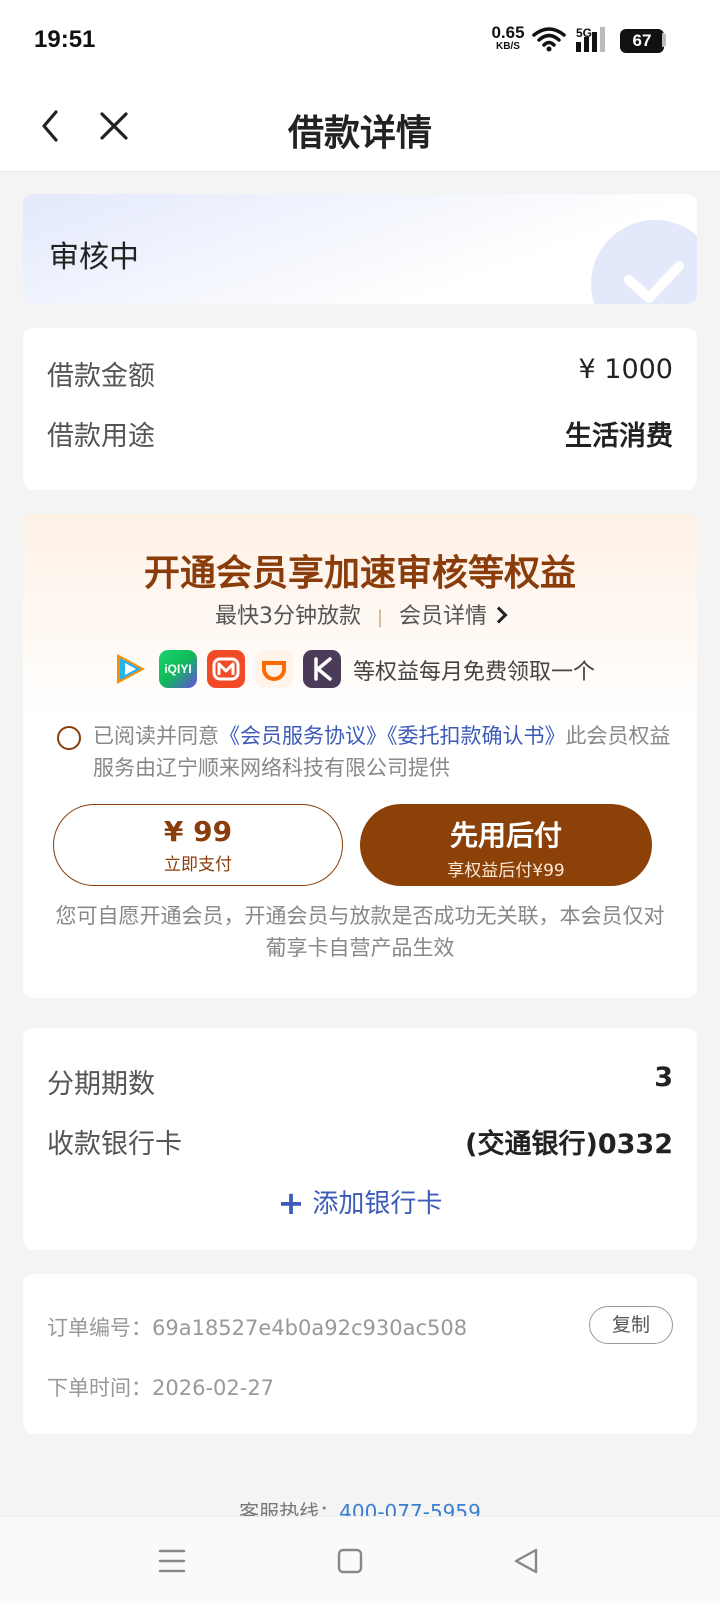 The height and width of the screenshot is (1604, 720). Describe the element at coordinates (443, 616) in the screenshot. I see `member-details-link: 会员详情` at that location.